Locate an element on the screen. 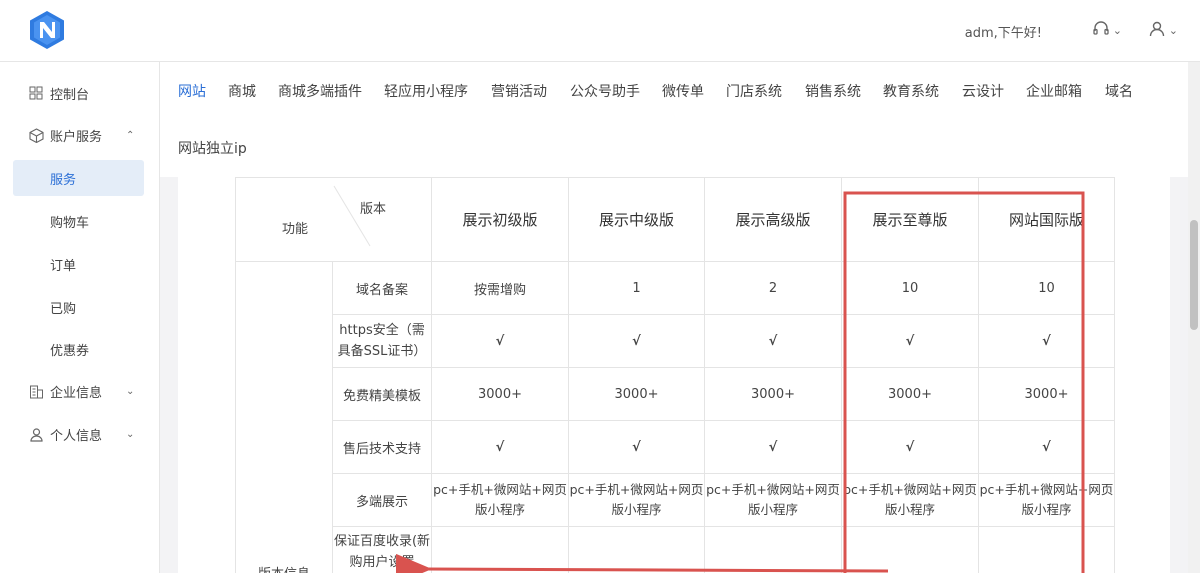 The height and width of the screenshot is (573, 1200). scrollbar-thumb is located at coordinates (1194, 275).